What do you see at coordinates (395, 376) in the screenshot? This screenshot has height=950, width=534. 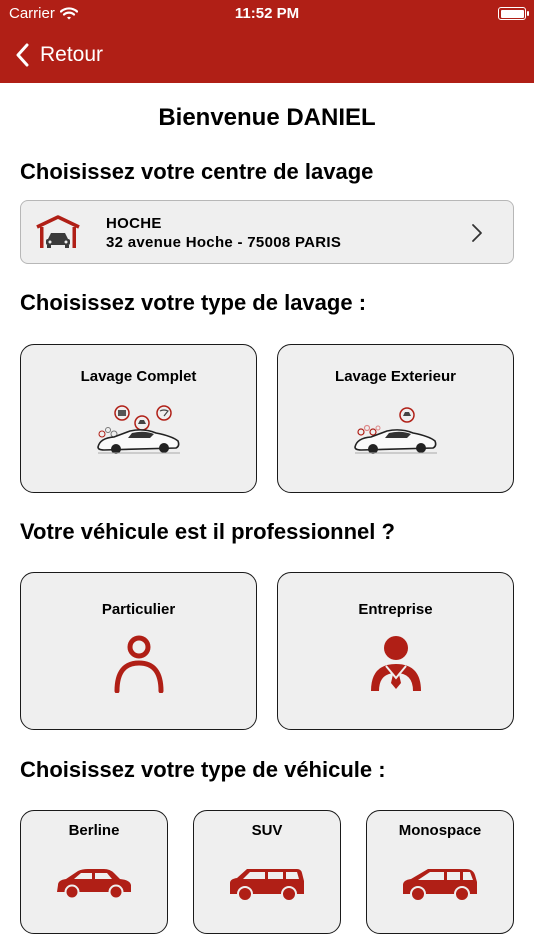 I see `wash-type-exterior-label: Lavage Exterieur` at bounding box center [395, 376].